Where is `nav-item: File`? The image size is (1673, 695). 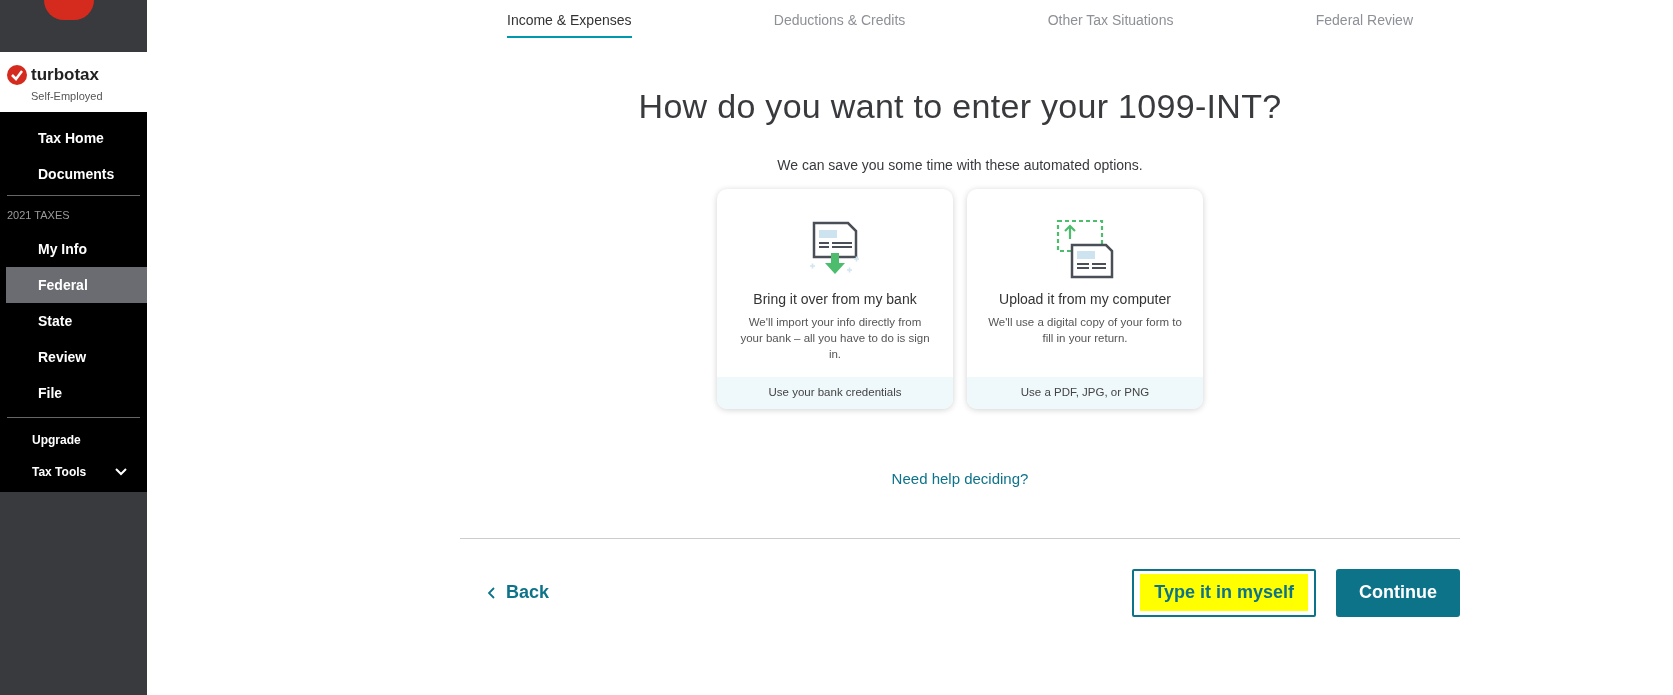 nav-item: File is located at coordinates (76, 393).